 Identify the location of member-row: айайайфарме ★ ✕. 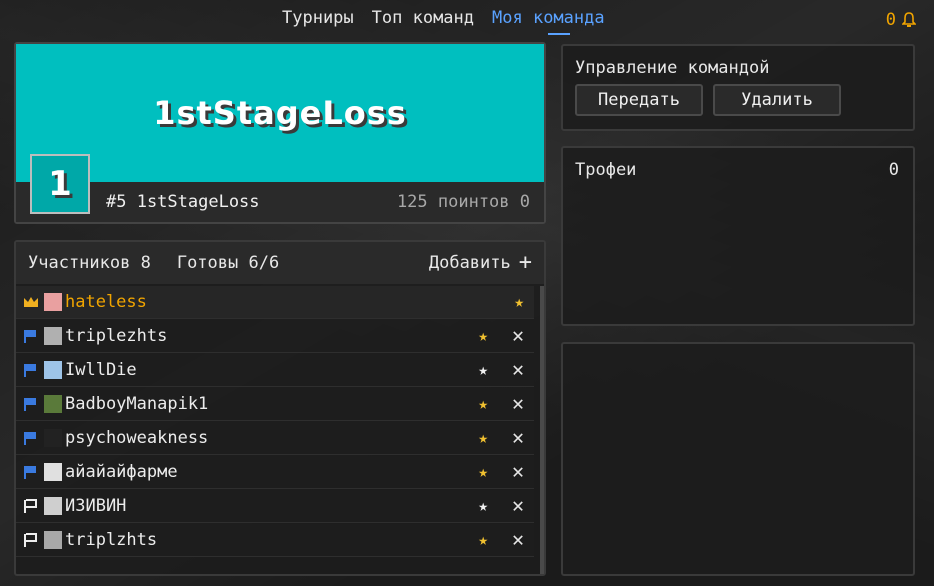
(275, 472).